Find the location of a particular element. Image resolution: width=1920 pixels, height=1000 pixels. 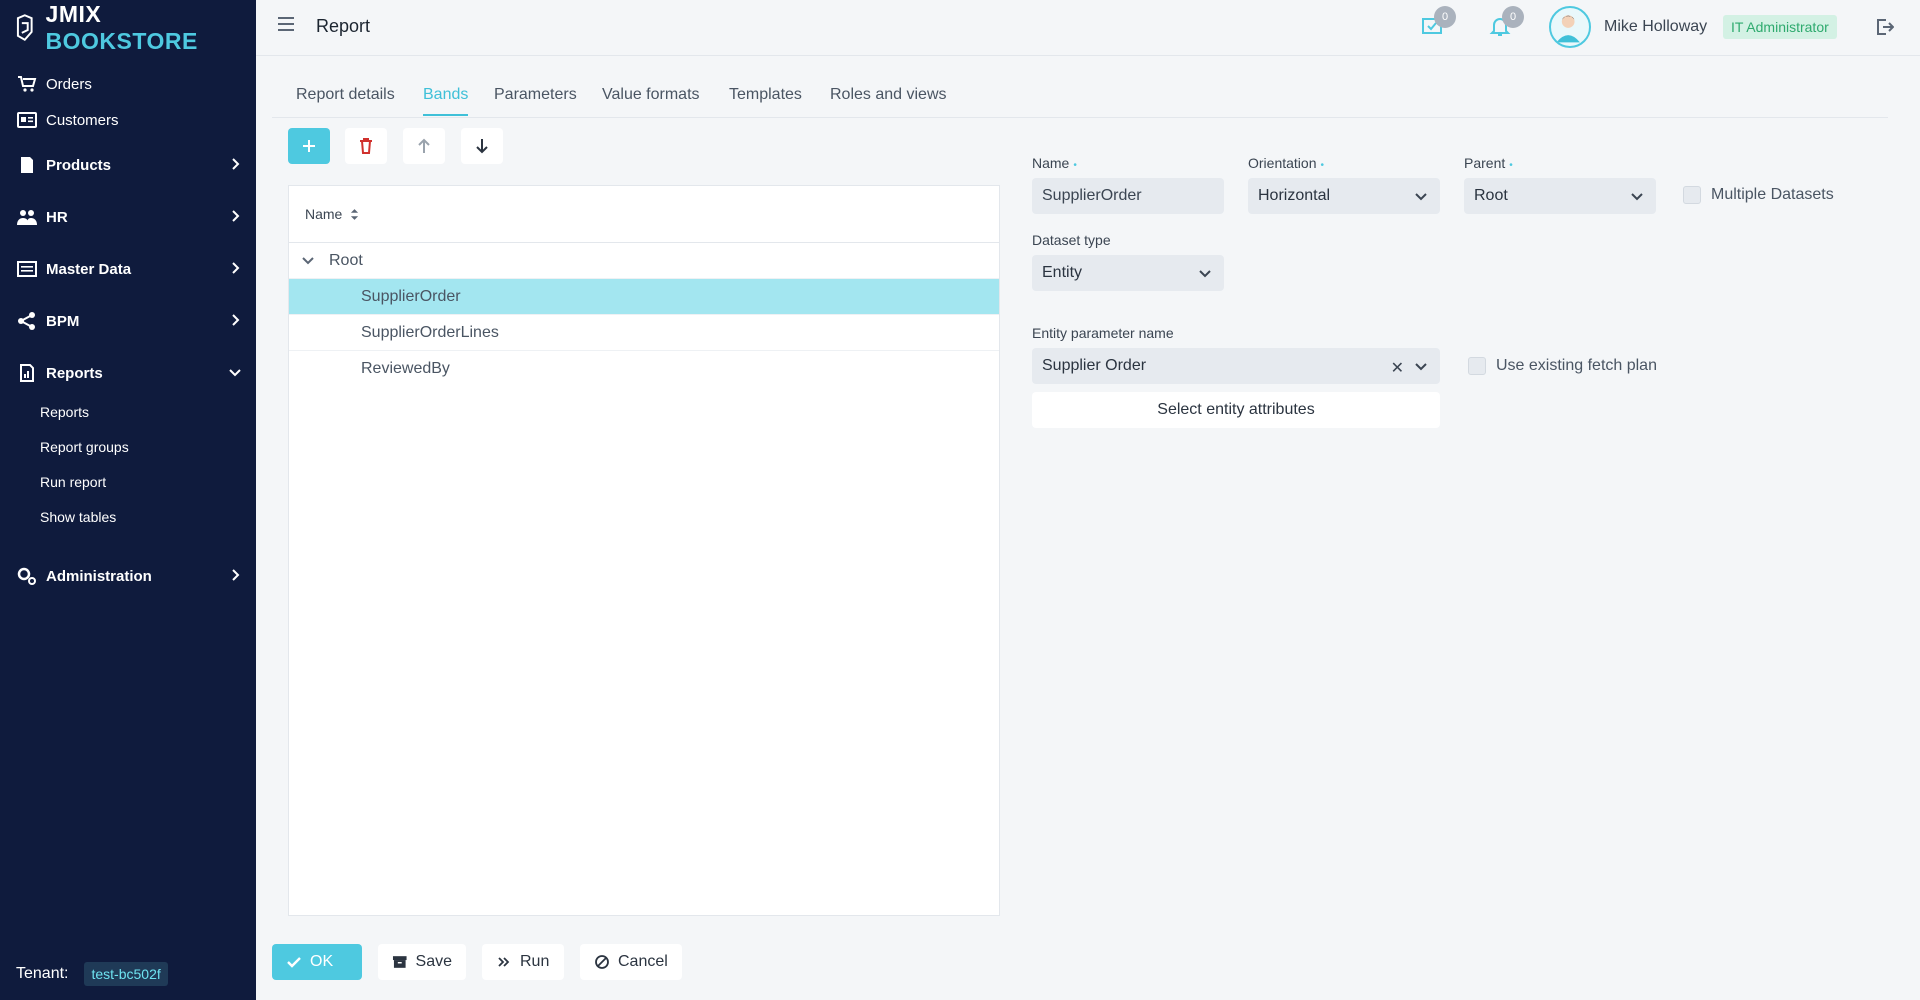

sidebar-item-administration: Administration is located at coordinates (128, 576).